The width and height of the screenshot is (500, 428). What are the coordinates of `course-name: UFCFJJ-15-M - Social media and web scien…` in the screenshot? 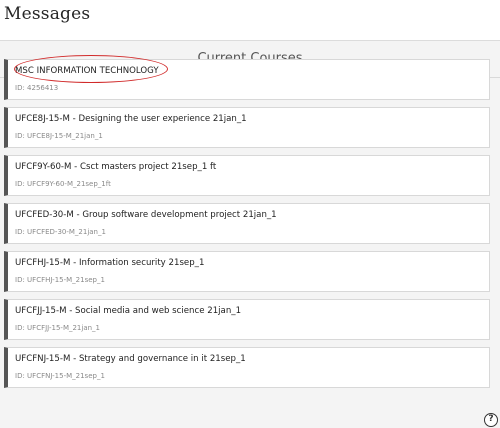 It's located at (128, 311).